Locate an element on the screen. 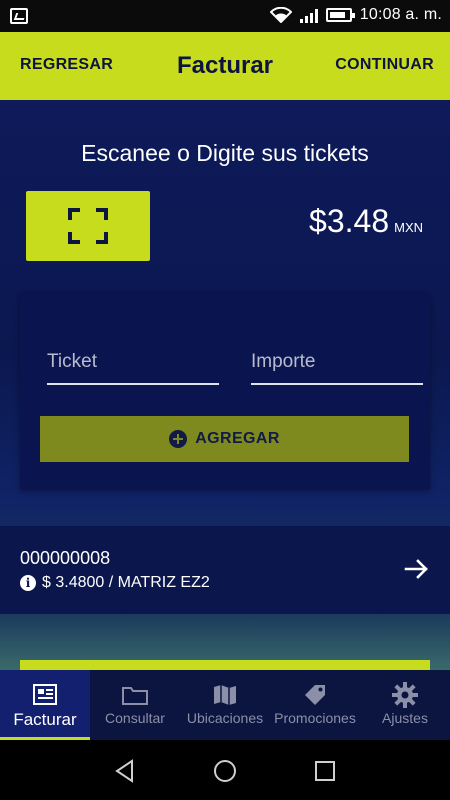 This screenshot has height=800, width=450. app-bar: REGRESAR Facturar CONTINUAR is located at coordinates (225, 66).